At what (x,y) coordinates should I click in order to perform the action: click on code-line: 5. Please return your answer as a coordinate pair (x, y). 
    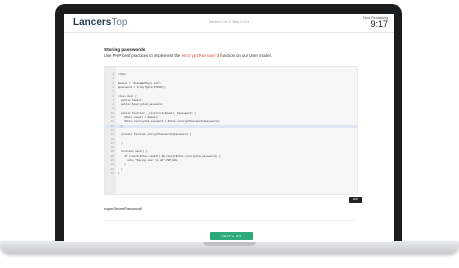
    Looking at the image, I should click on (231, 92).